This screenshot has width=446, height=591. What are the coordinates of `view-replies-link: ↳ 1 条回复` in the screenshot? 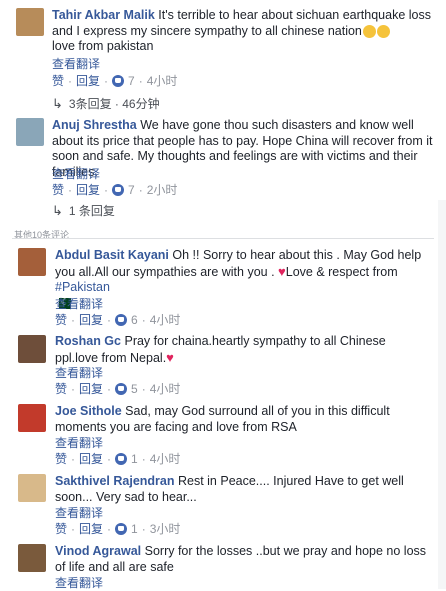 It's located at (83, 210).